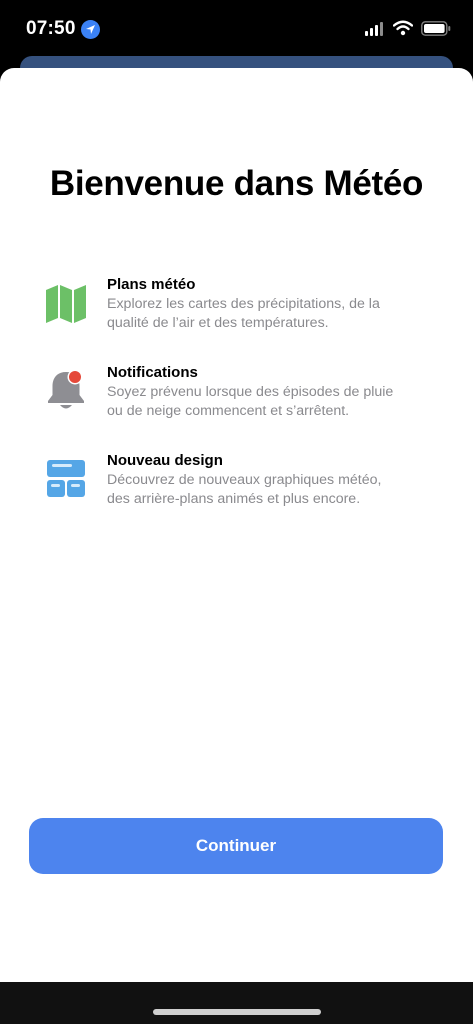 The image size is (473, 1024). Describe the element at coordinates (236, 183) in the screenshot. I see `page-title: Bienvenue dans Météo` at that location.